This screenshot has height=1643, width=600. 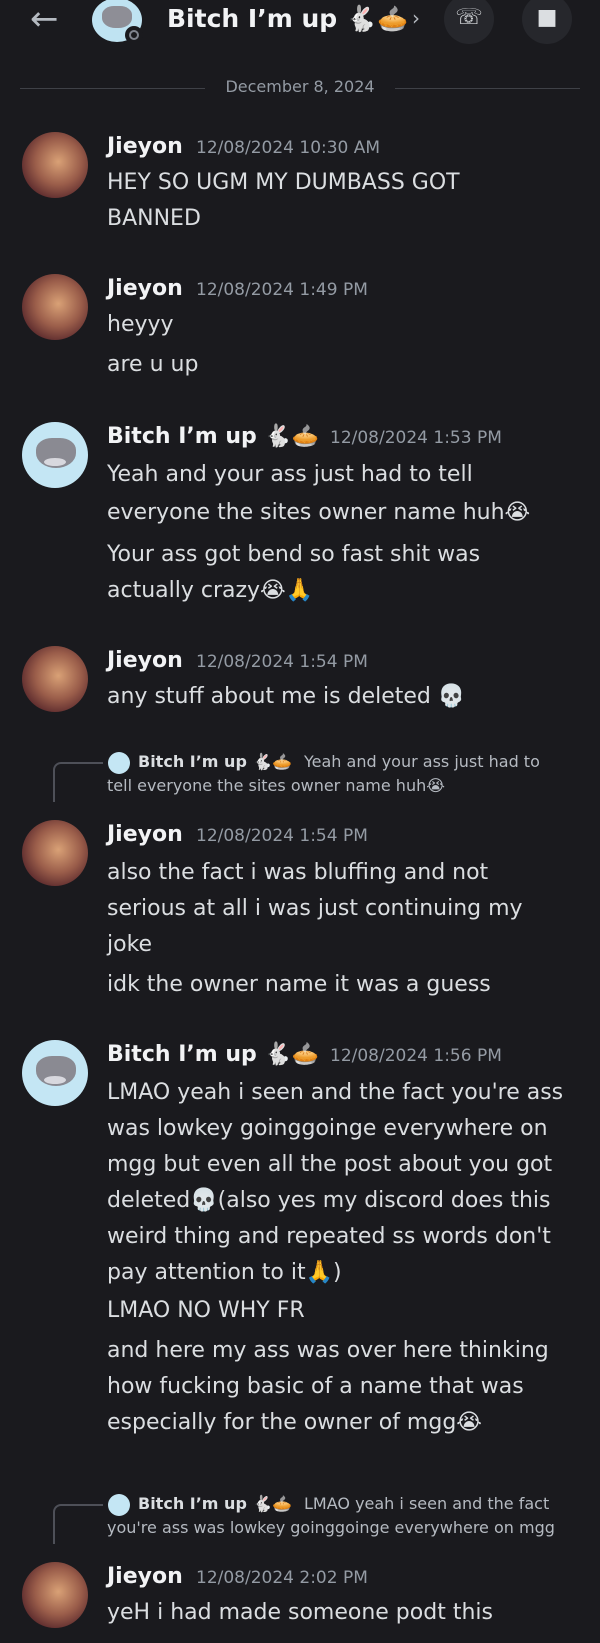 I want to click on message: Jieyon 12/08/2024 1:49 PM heyyy are u up, so click(x=300, y=327).